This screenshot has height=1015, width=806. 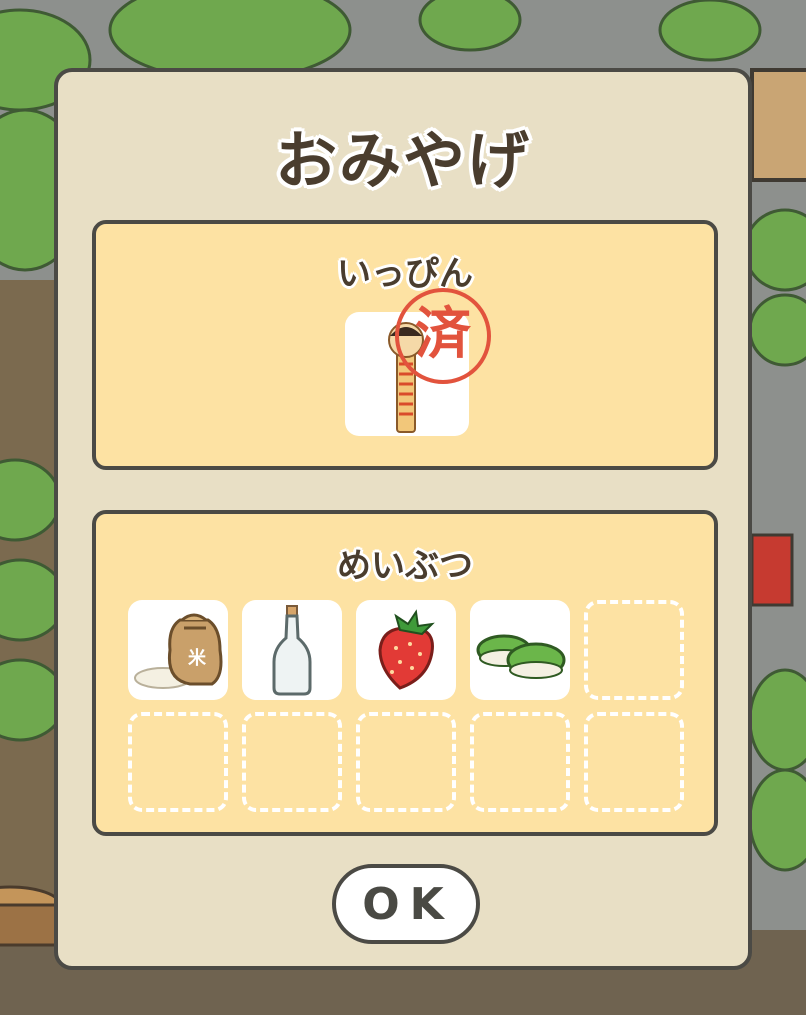 I want to click on strawberry-icon, so click(x=406, y=649).